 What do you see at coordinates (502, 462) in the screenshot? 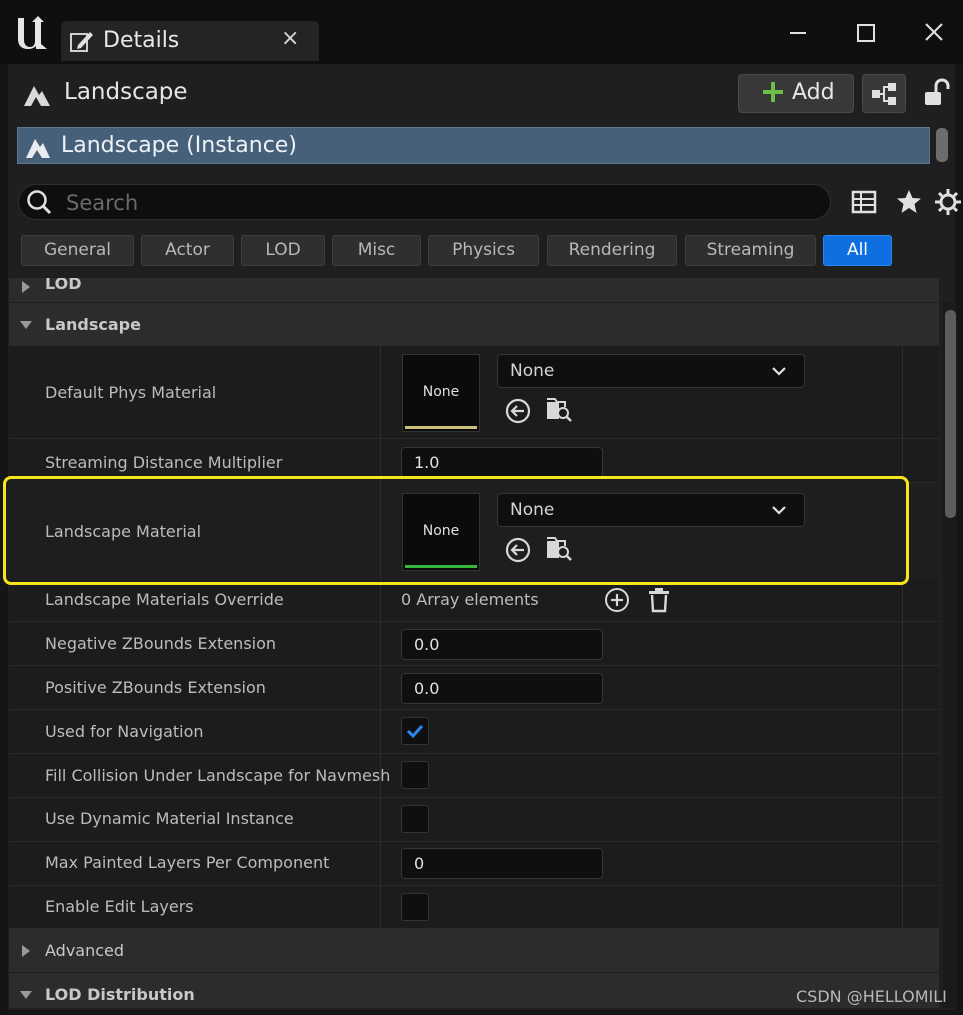
I see `streaming-distance-field` at bounding box center [502, 462].